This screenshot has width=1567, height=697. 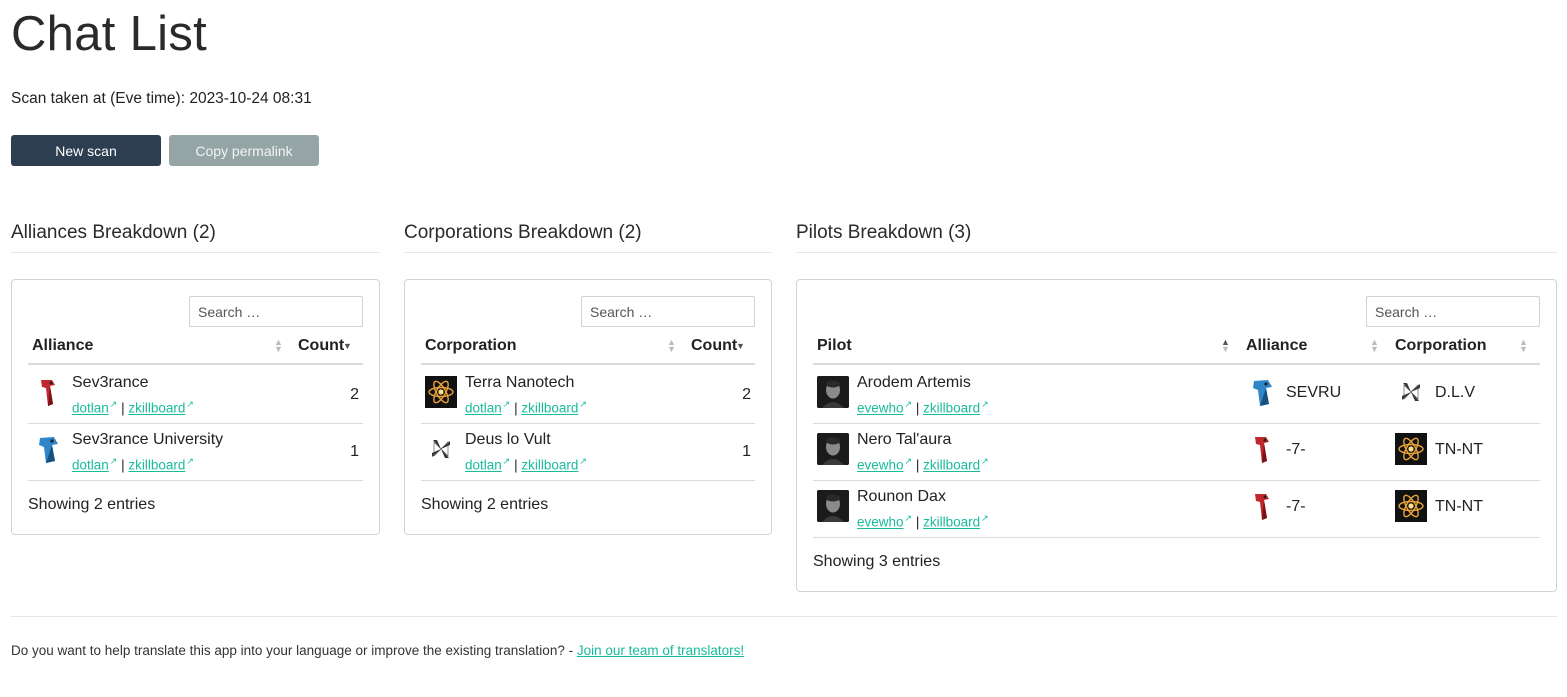 I want to click on pilot-name: Rounon Dax, so click(x=901, y=496).